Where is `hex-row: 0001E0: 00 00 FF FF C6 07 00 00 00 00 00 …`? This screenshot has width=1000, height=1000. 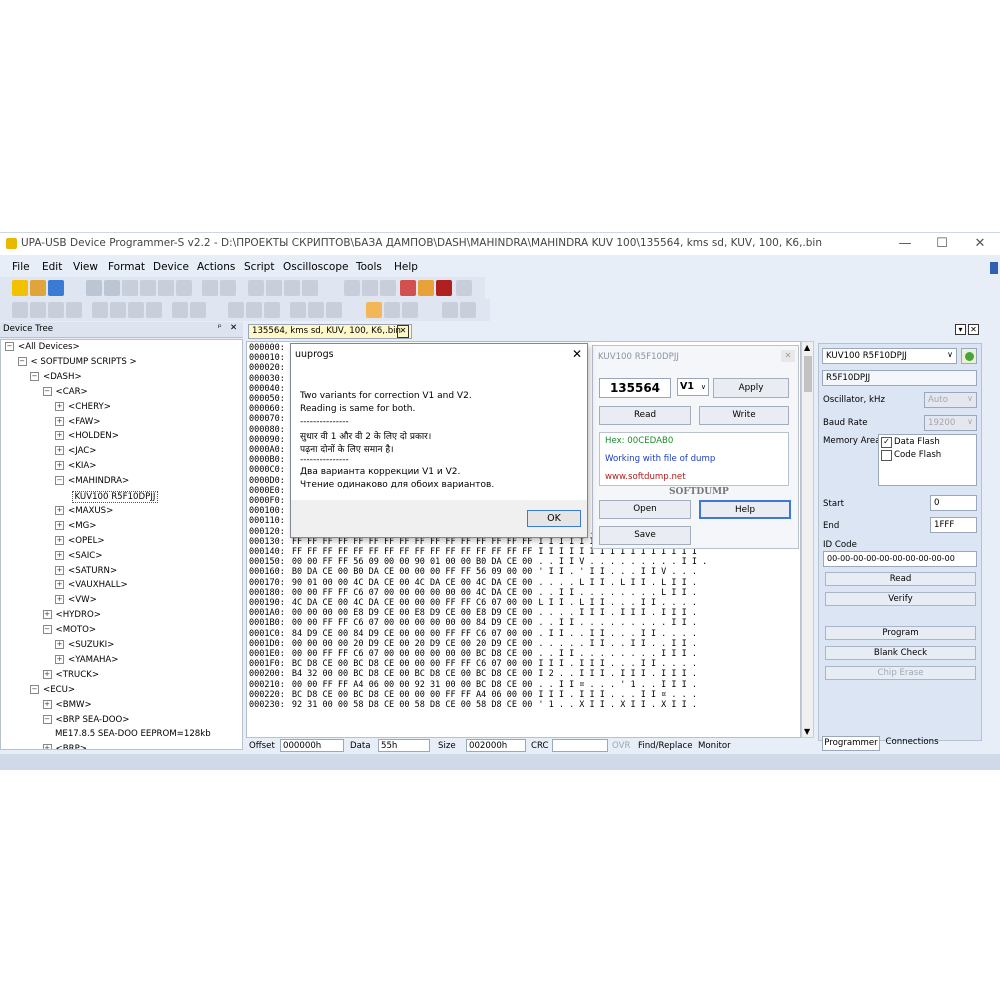 hex-row: 0001E0: 00 00 FF FF C6 07 00 00 00 00 00 … is located at coordinates (473, 654).